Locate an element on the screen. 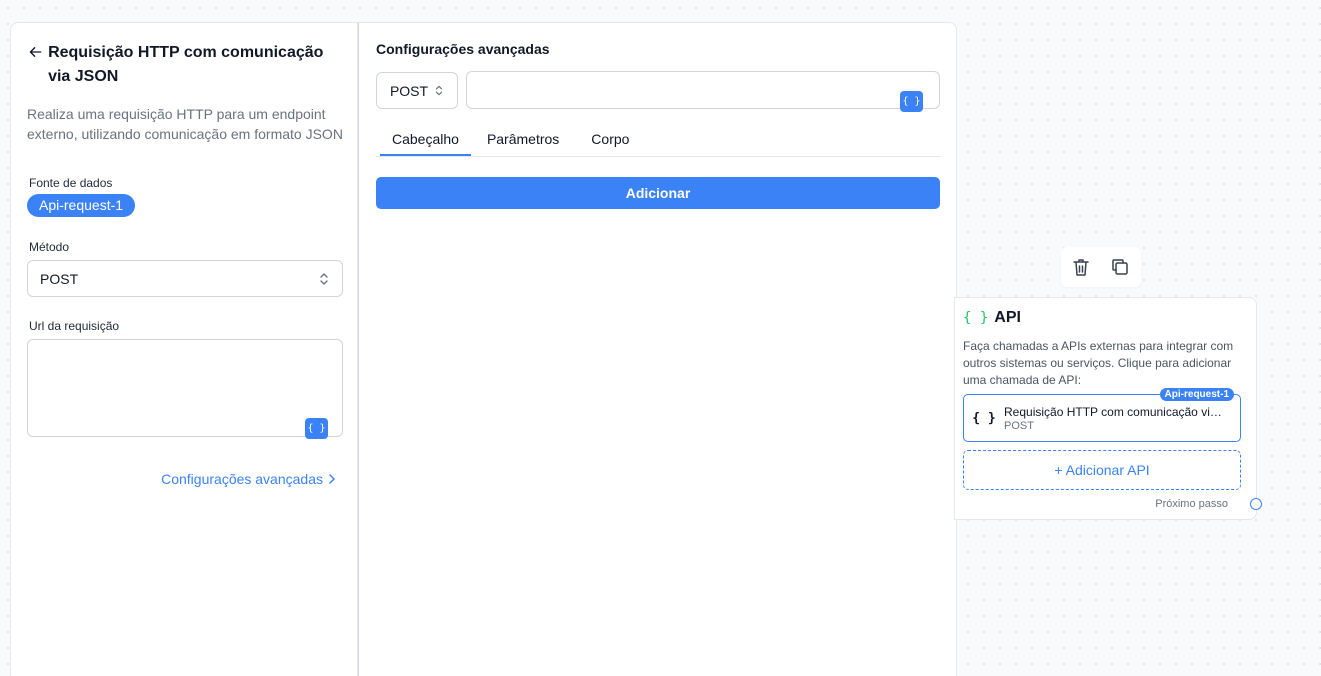  next-step-handle is located at coordinates (1256, 504).